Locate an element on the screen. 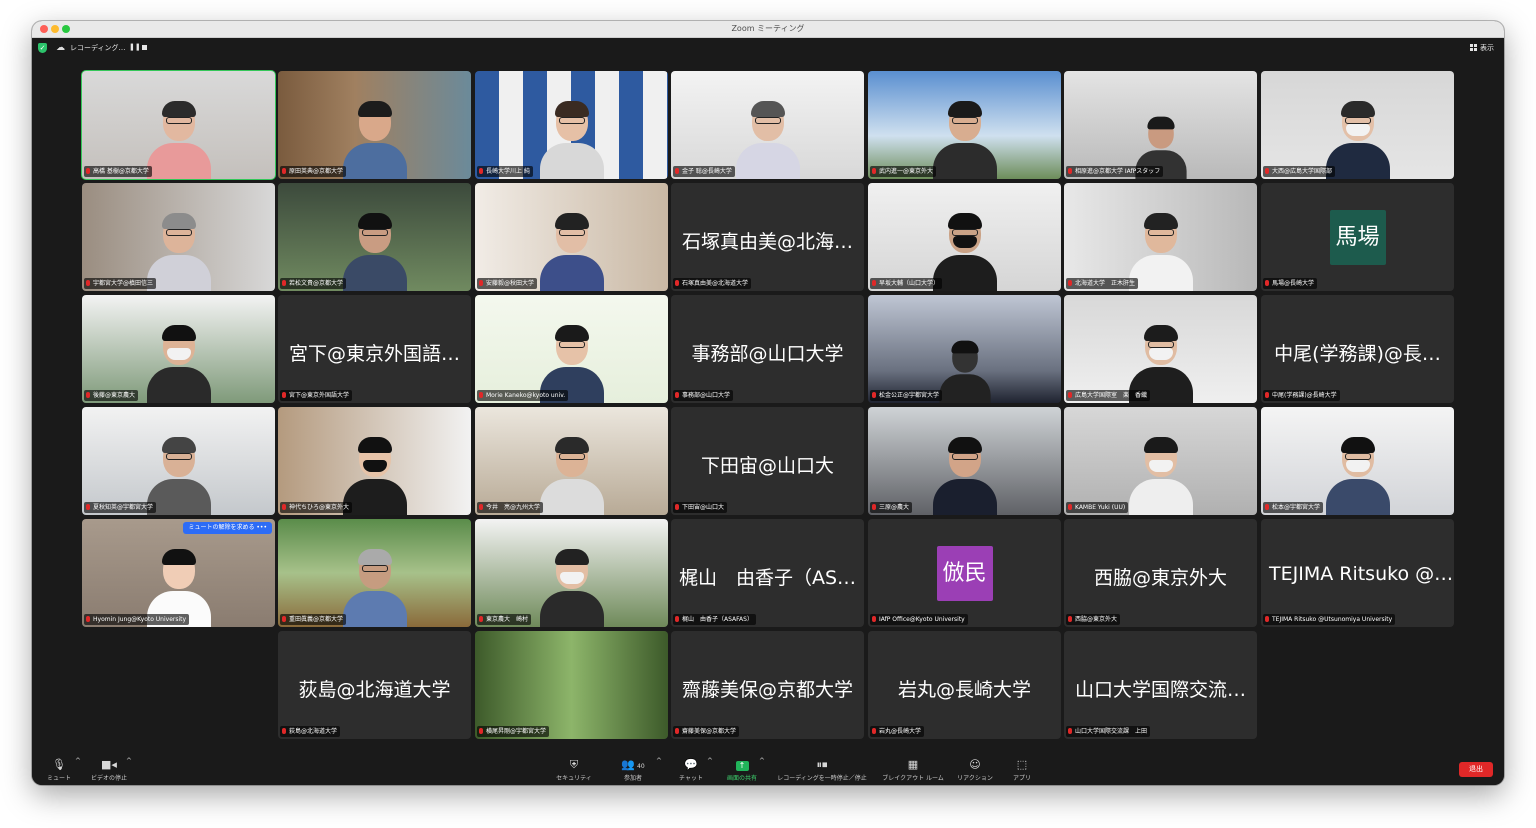  participant-name-label: 高橋 基樹@京都大学 is located at coordinates (118, 171).